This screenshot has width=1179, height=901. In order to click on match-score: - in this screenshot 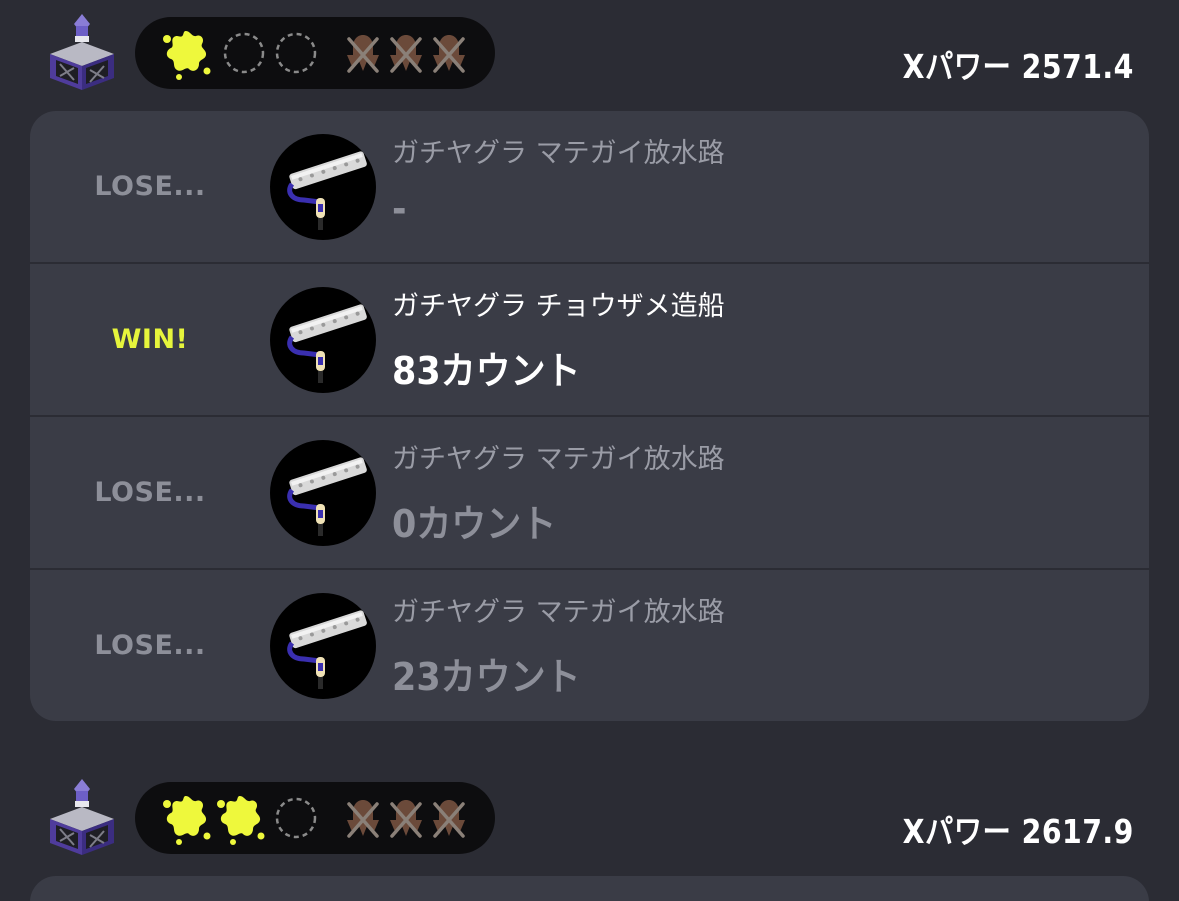, I will do `click(399, 209)`.